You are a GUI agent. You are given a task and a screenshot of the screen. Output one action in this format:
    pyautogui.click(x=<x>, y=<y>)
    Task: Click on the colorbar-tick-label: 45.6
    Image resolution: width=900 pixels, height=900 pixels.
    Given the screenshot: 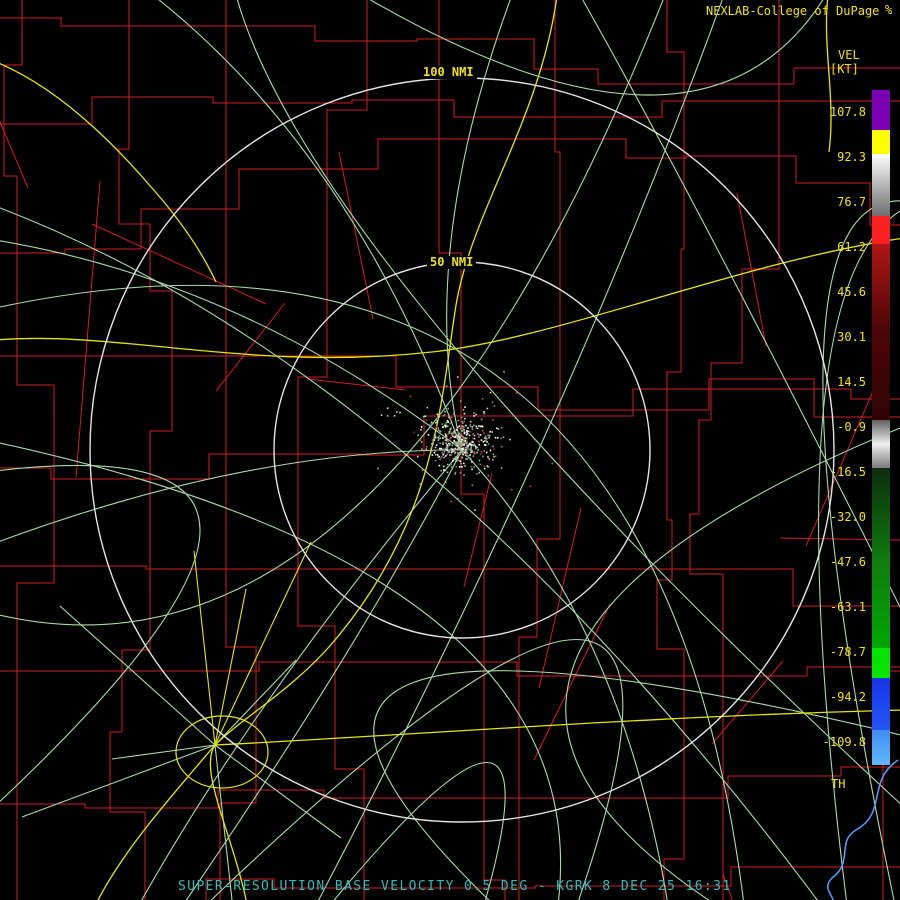 What is the action you would take?
    pyautogui.click(x=851, y=292)
    